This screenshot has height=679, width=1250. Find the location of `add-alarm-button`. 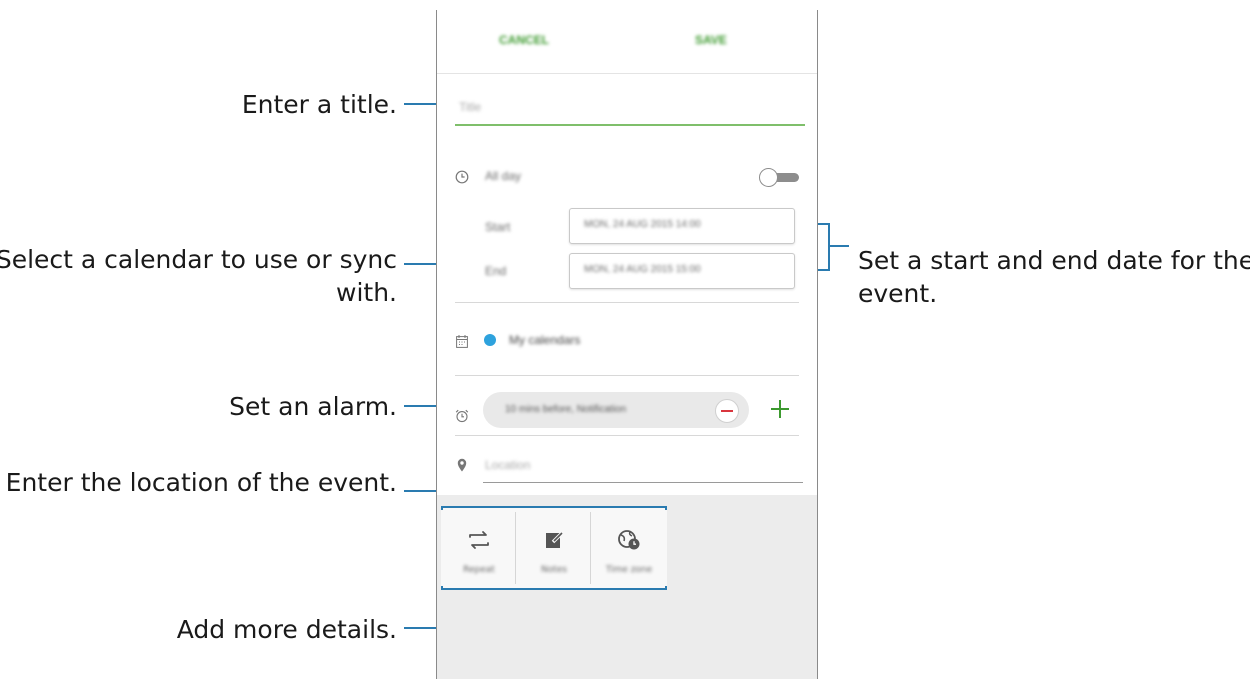

add-alarm-button is located at coordinates (780, 409).